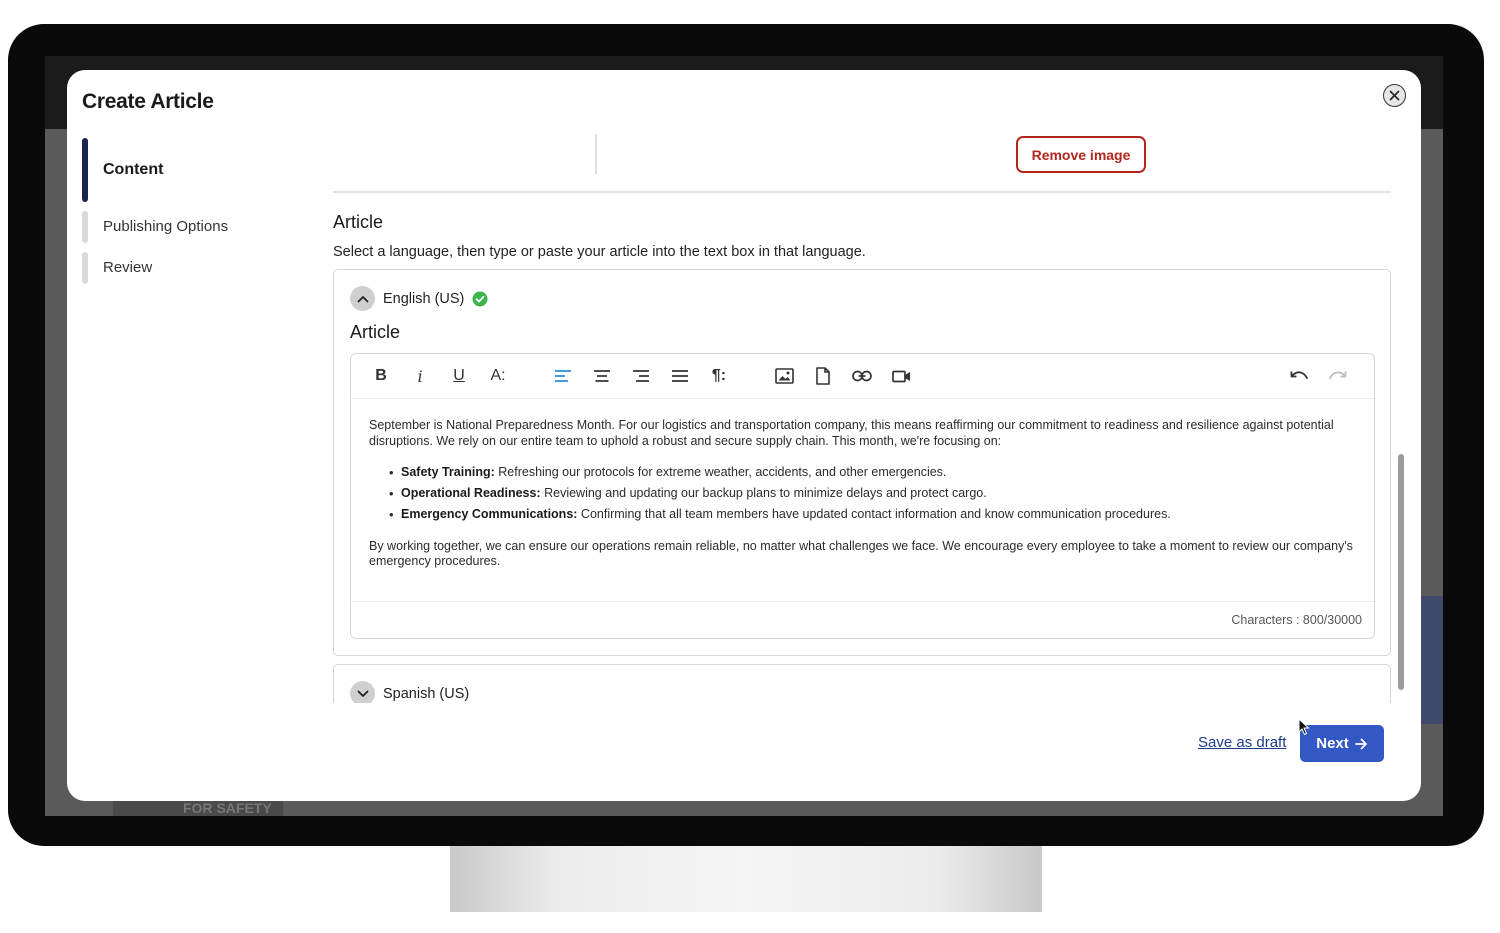 The height and width of the screenshot is (933, 1500). I want to click on character-count: Characters : 800/30000, so click(1296, 620).